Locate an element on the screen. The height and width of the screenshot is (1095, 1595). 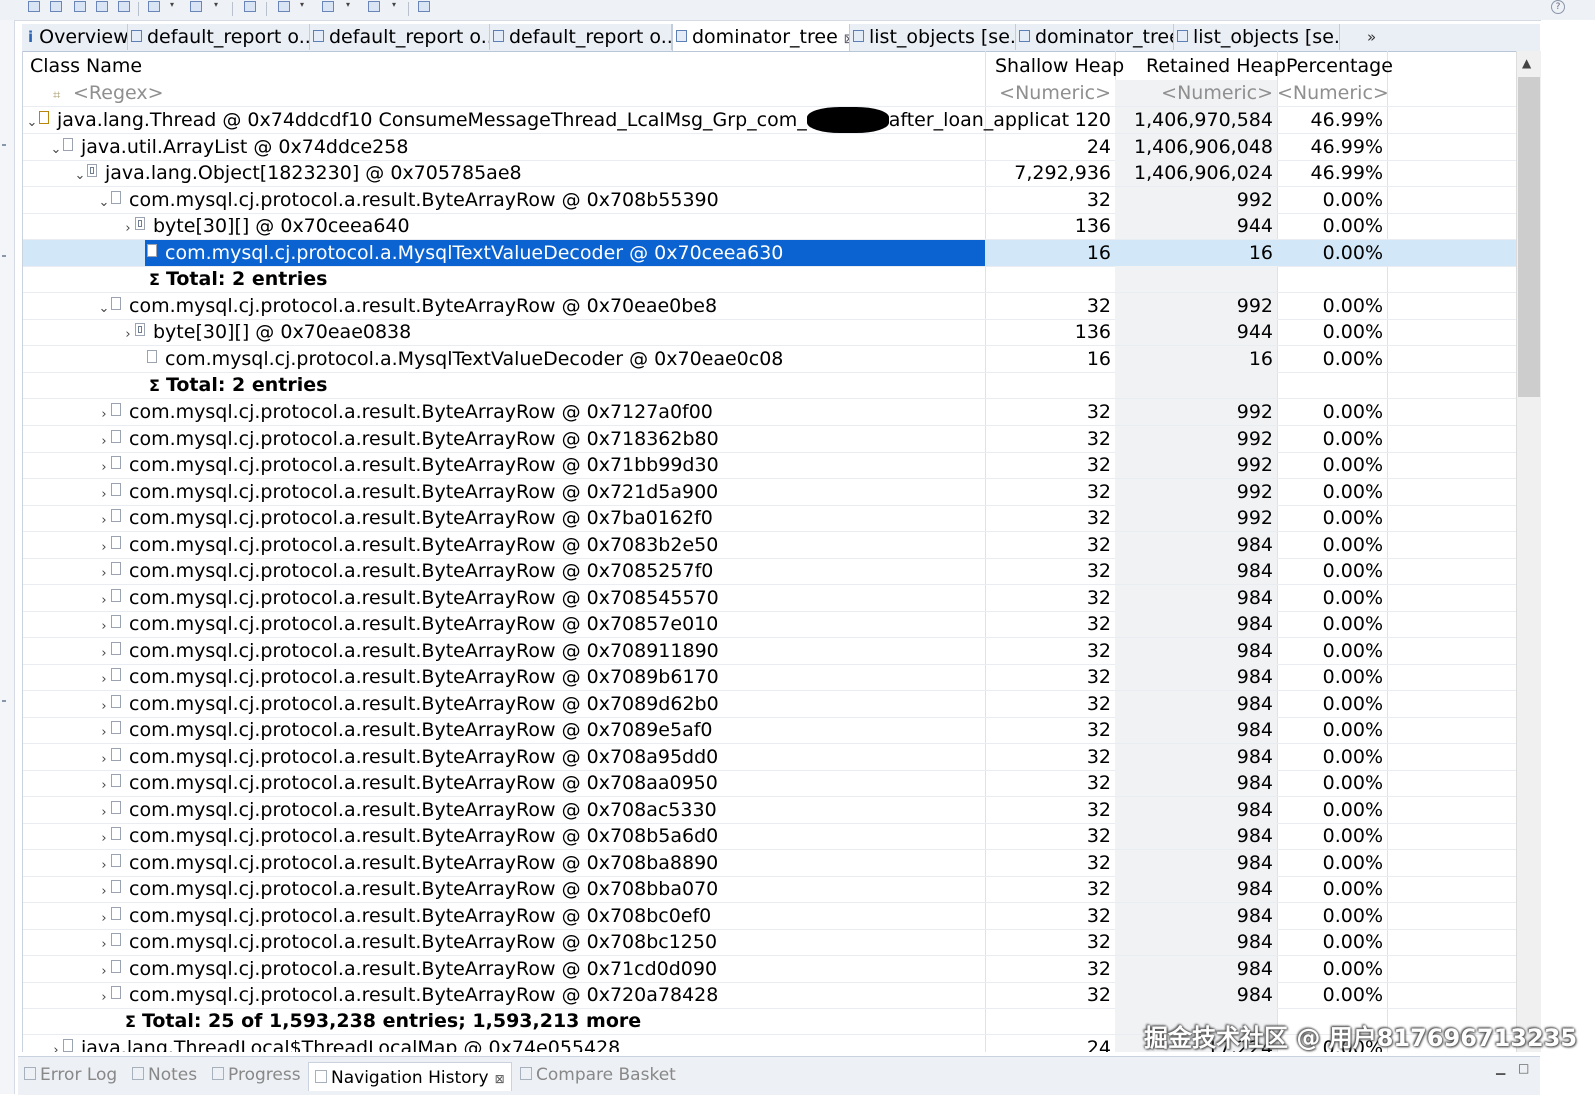
scrollbar-thumb is located at coordinates (1529, 237).